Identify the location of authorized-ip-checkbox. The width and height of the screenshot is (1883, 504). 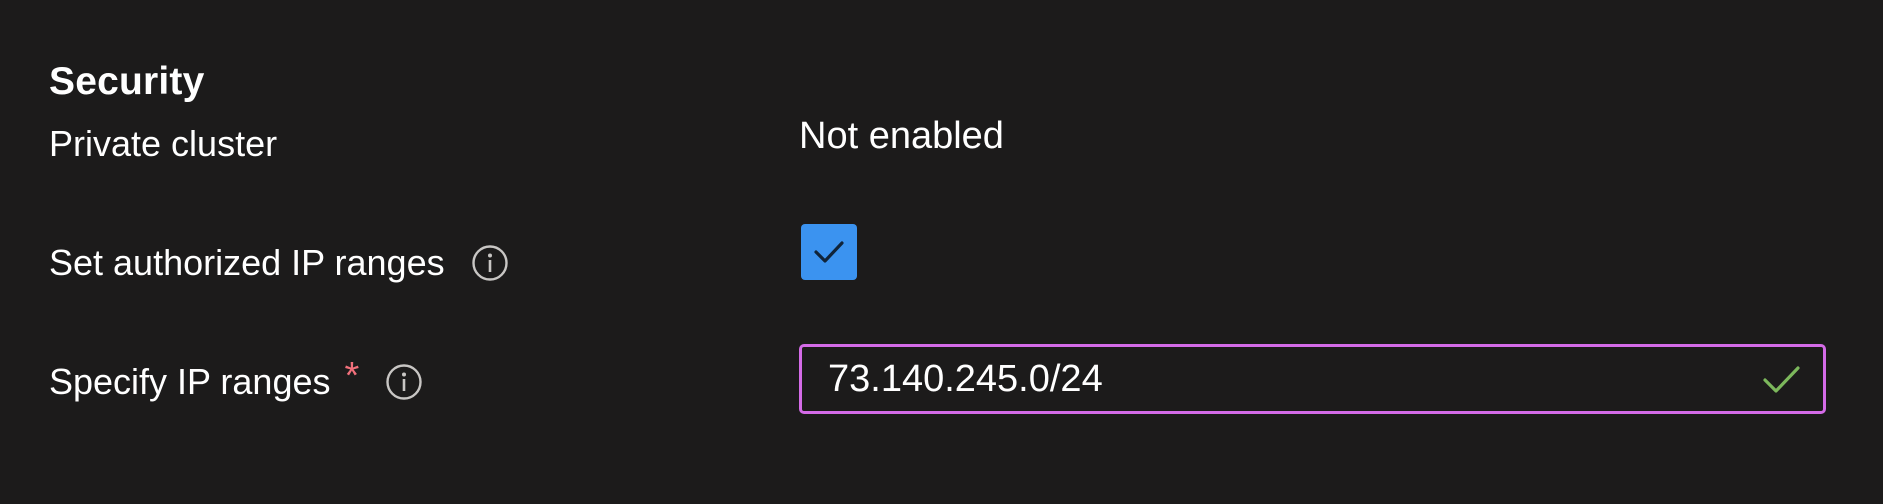
(829, 252).